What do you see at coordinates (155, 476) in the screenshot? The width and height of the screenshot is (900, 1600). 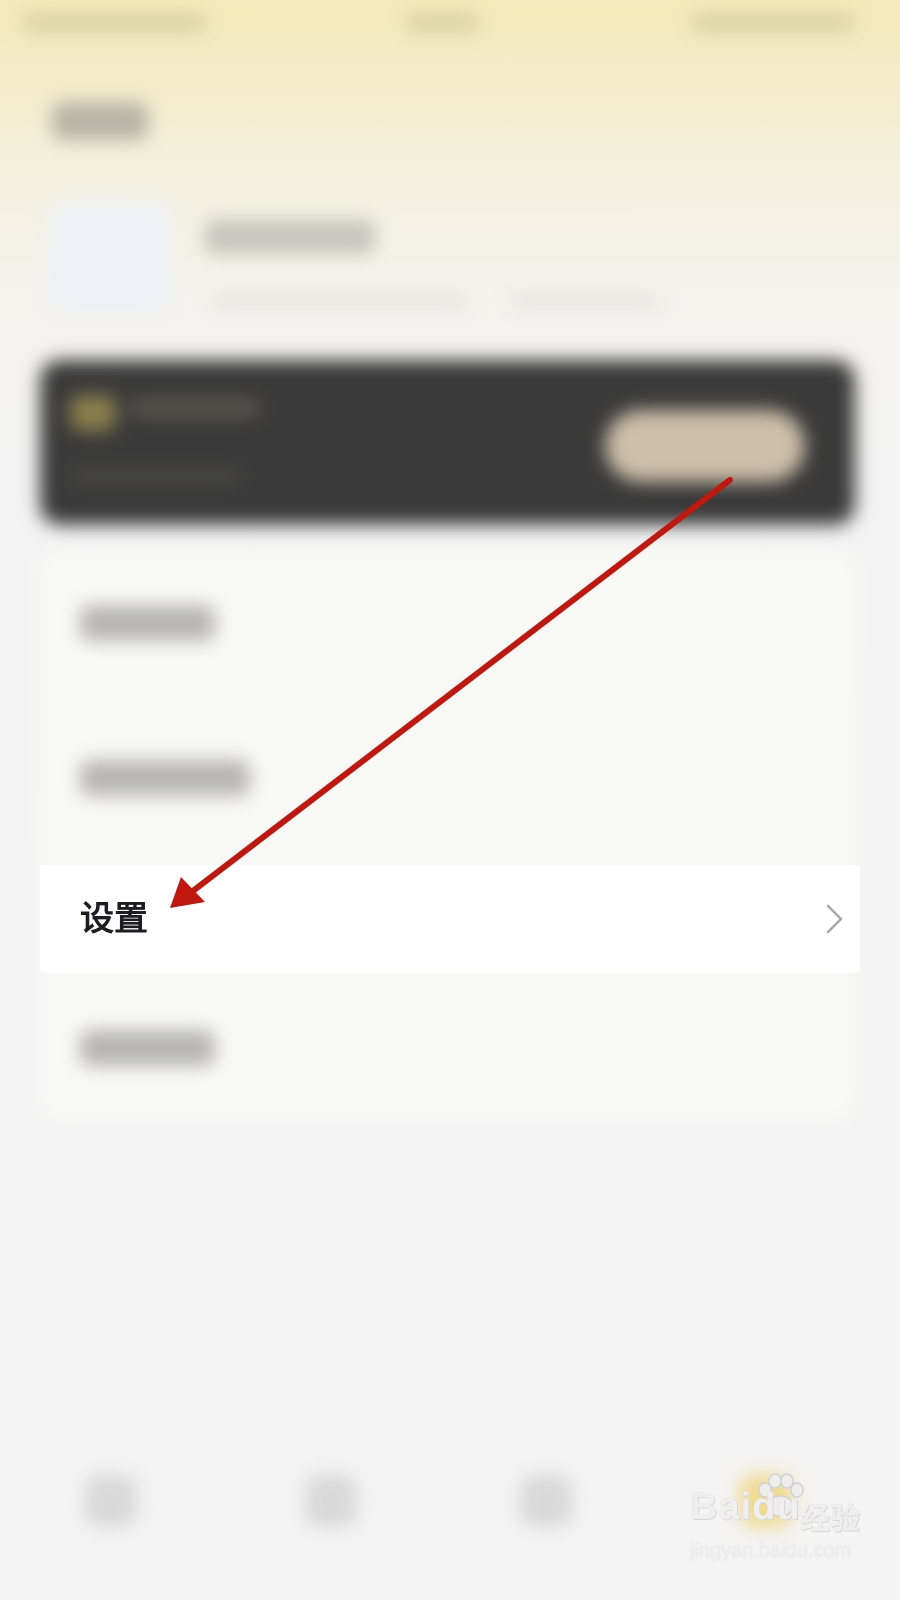 I see `vip-subtitle` at bounding box center [155, 476].